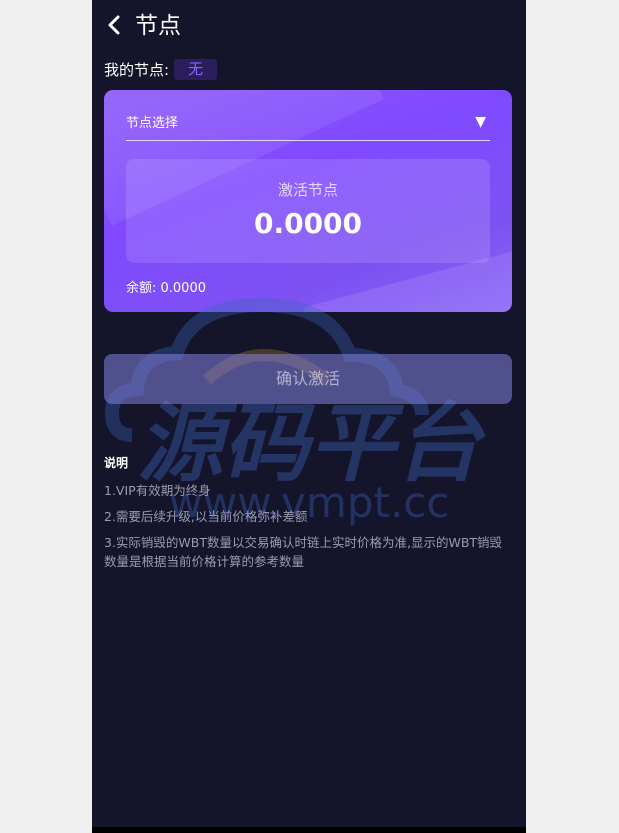 The width and height of the screenshot is (619, 833). What do you see at coordinates (115, 25) in the screenshot?
I see `back-icon` at bounding box center [115, 25].